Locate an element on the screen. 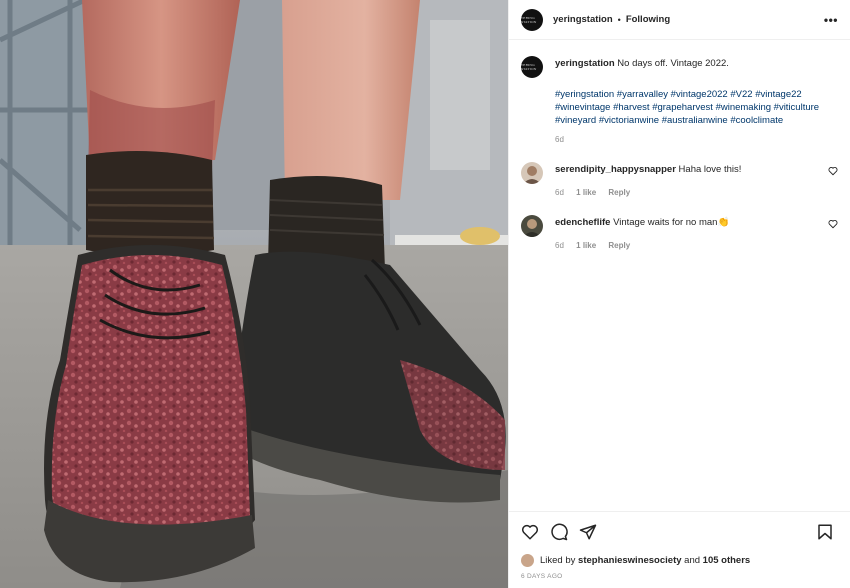  profile-avatar: YERING STATION is located at coordinates (532, 19).